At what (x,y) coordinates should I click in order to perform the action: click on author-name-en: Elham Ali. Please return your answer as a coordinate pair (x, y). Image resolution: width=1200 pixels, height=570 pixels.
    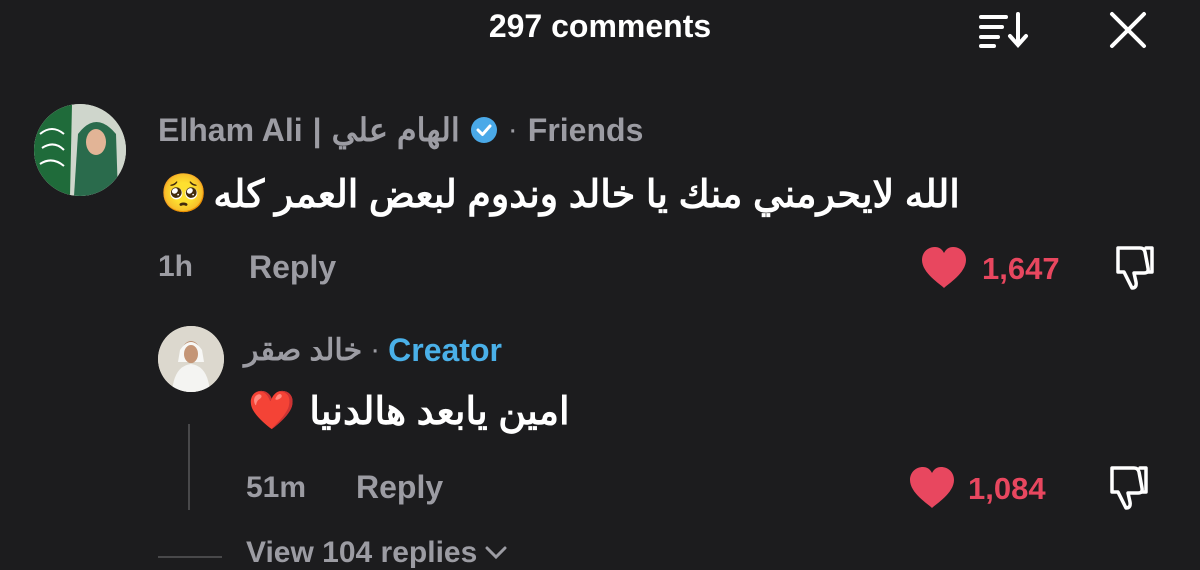
    Looking at the image, I should click on (230, 130).